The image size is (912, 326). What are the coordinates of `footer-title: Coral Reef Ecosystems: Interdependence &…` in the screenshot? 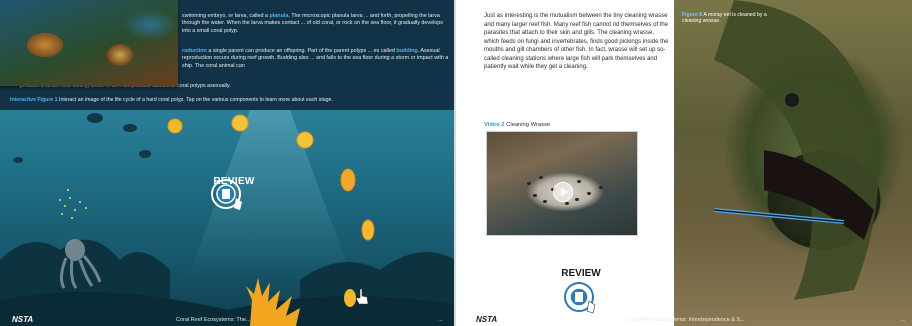 It's located at (686, 320).